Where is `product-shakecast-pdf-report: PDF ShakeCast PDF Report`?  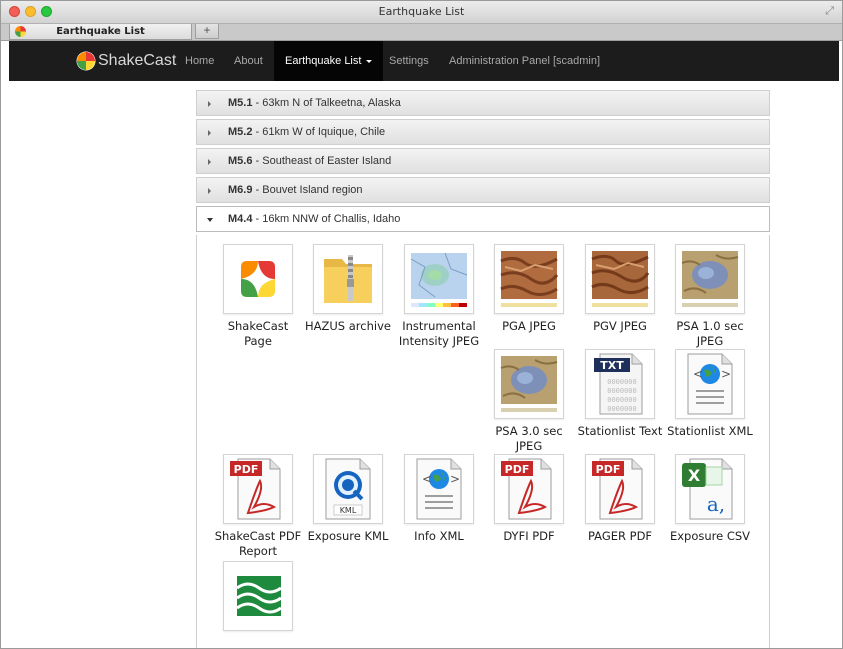 product-shakecast-pdf-report: PDF ShakeCast PDF Report is located at coordinates (258, 506).